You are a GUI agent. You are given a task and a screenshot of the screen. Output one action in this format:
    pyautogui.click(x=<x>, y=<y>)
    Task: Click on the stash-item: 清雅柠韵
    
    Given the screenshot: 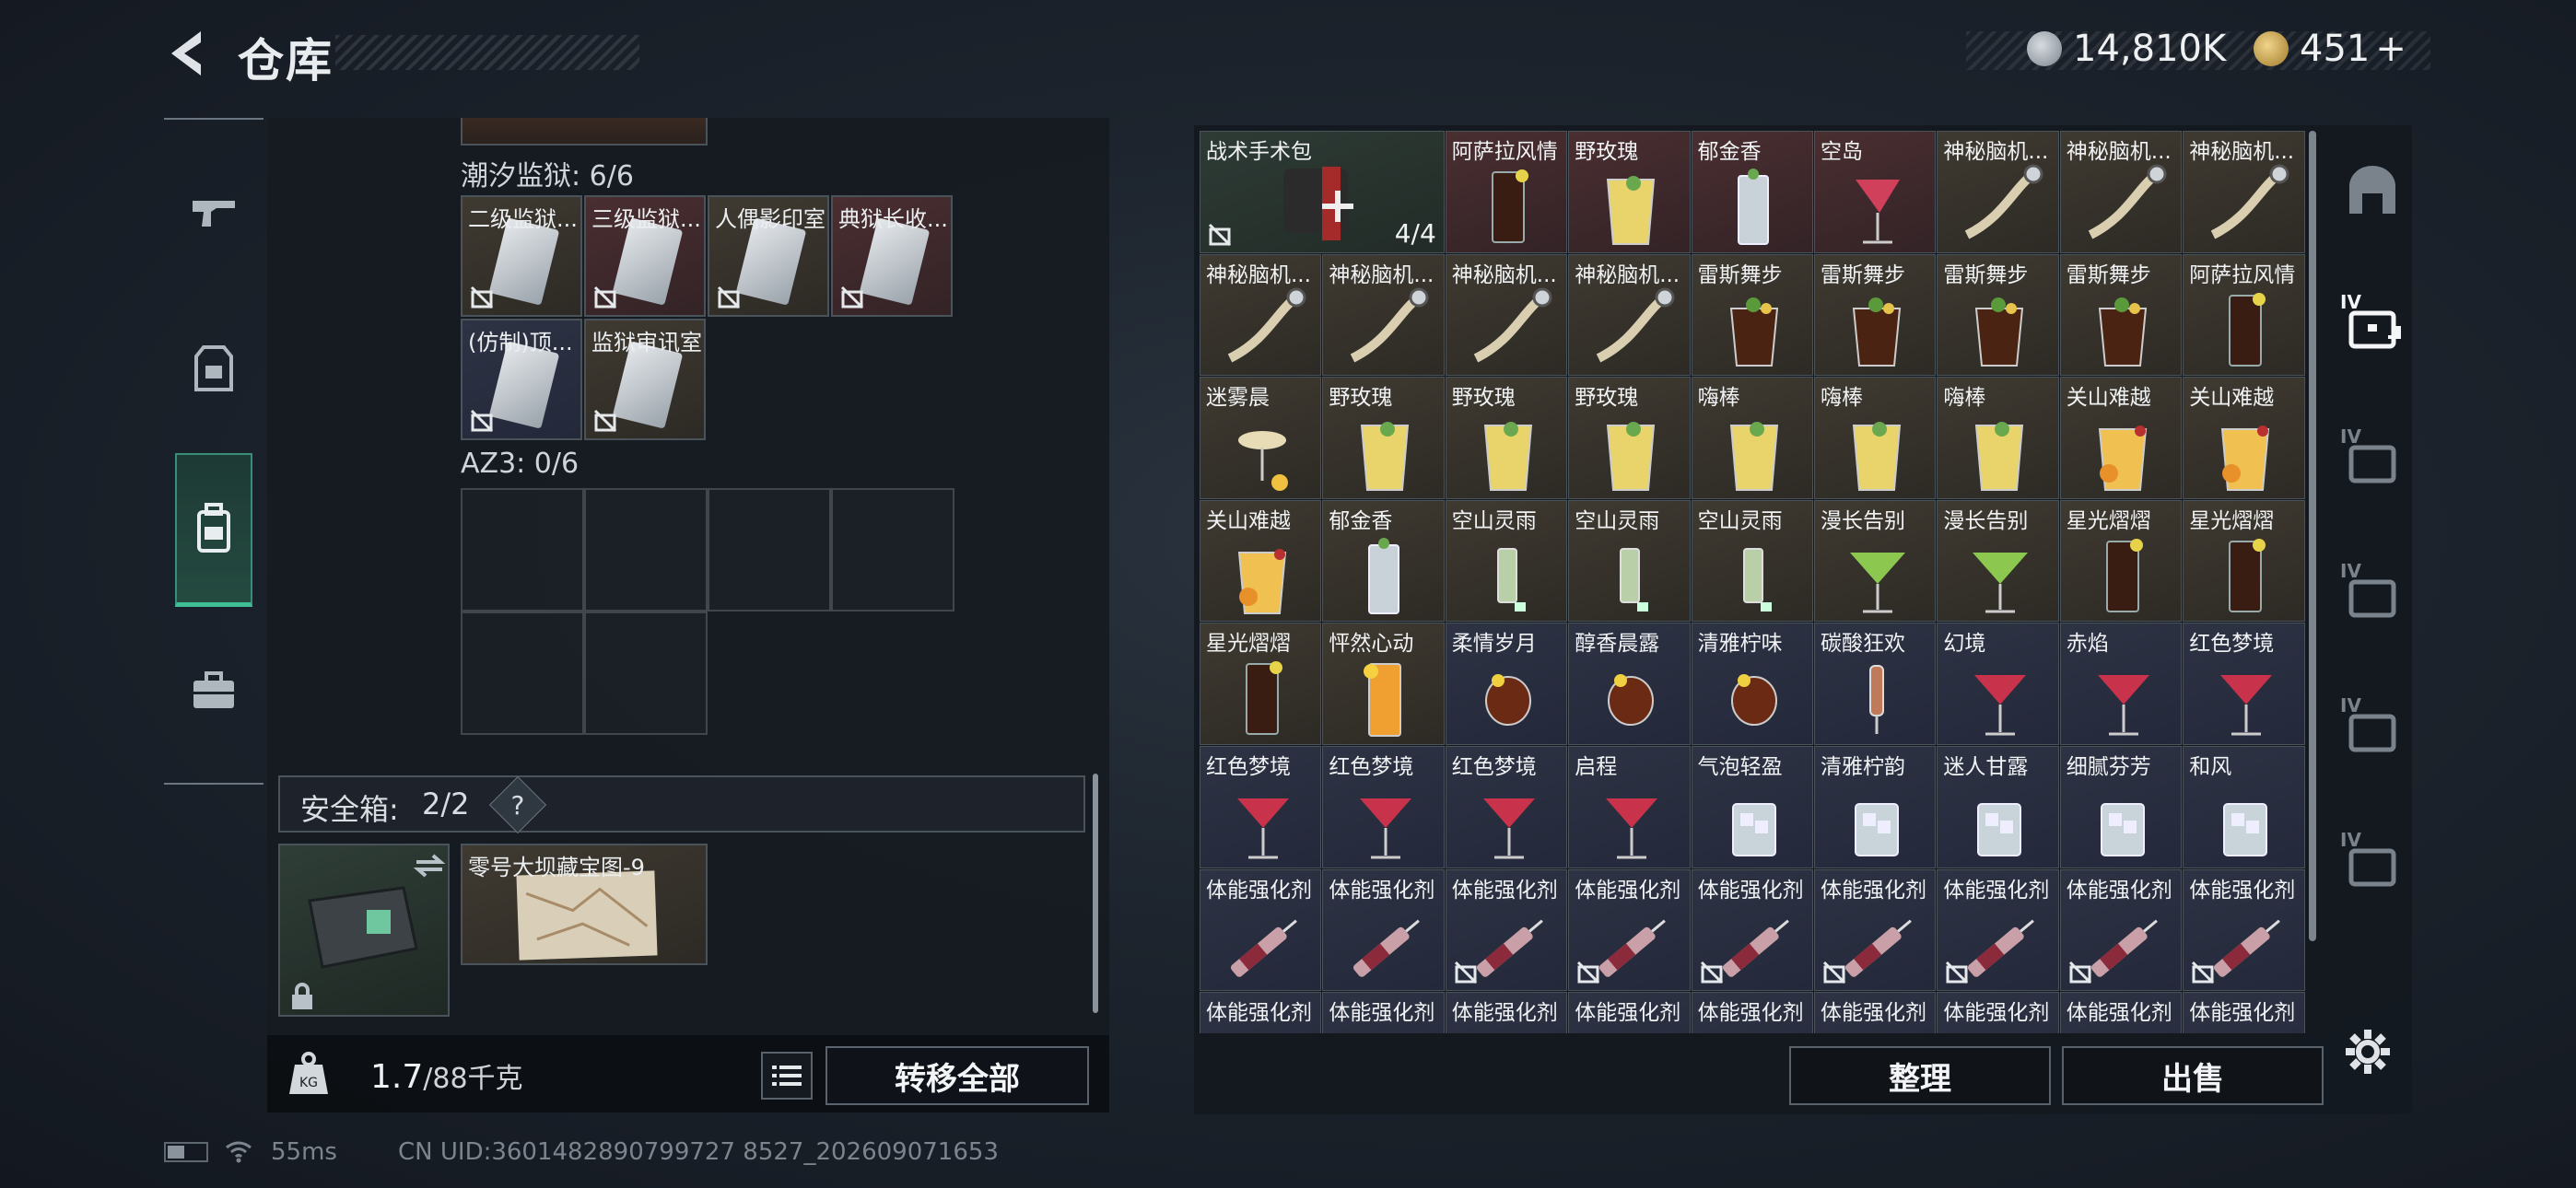 What is the action you would take?
    pyautogui.click(x=1875, y=807)
    